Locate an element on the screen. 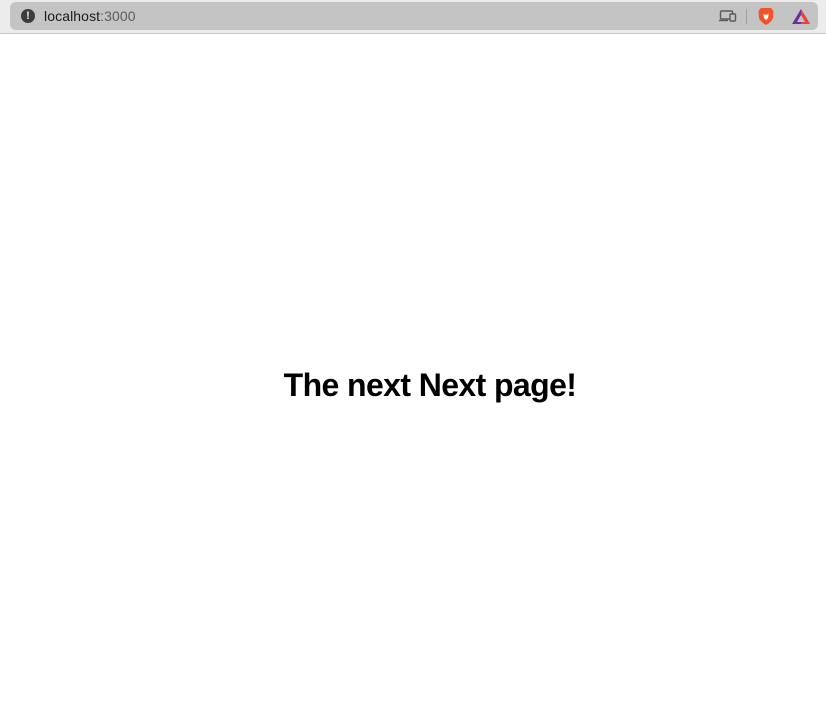  url-text: localhost:3000 is located at coordinates (90, 16).